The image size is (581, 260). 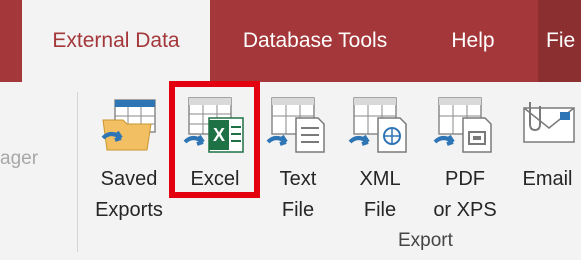 What do you see at coordinates (465, 162) in the screenshot?
I see `pdf-xps-export-button: PDF or XPS` at bounding box center [465, 162].